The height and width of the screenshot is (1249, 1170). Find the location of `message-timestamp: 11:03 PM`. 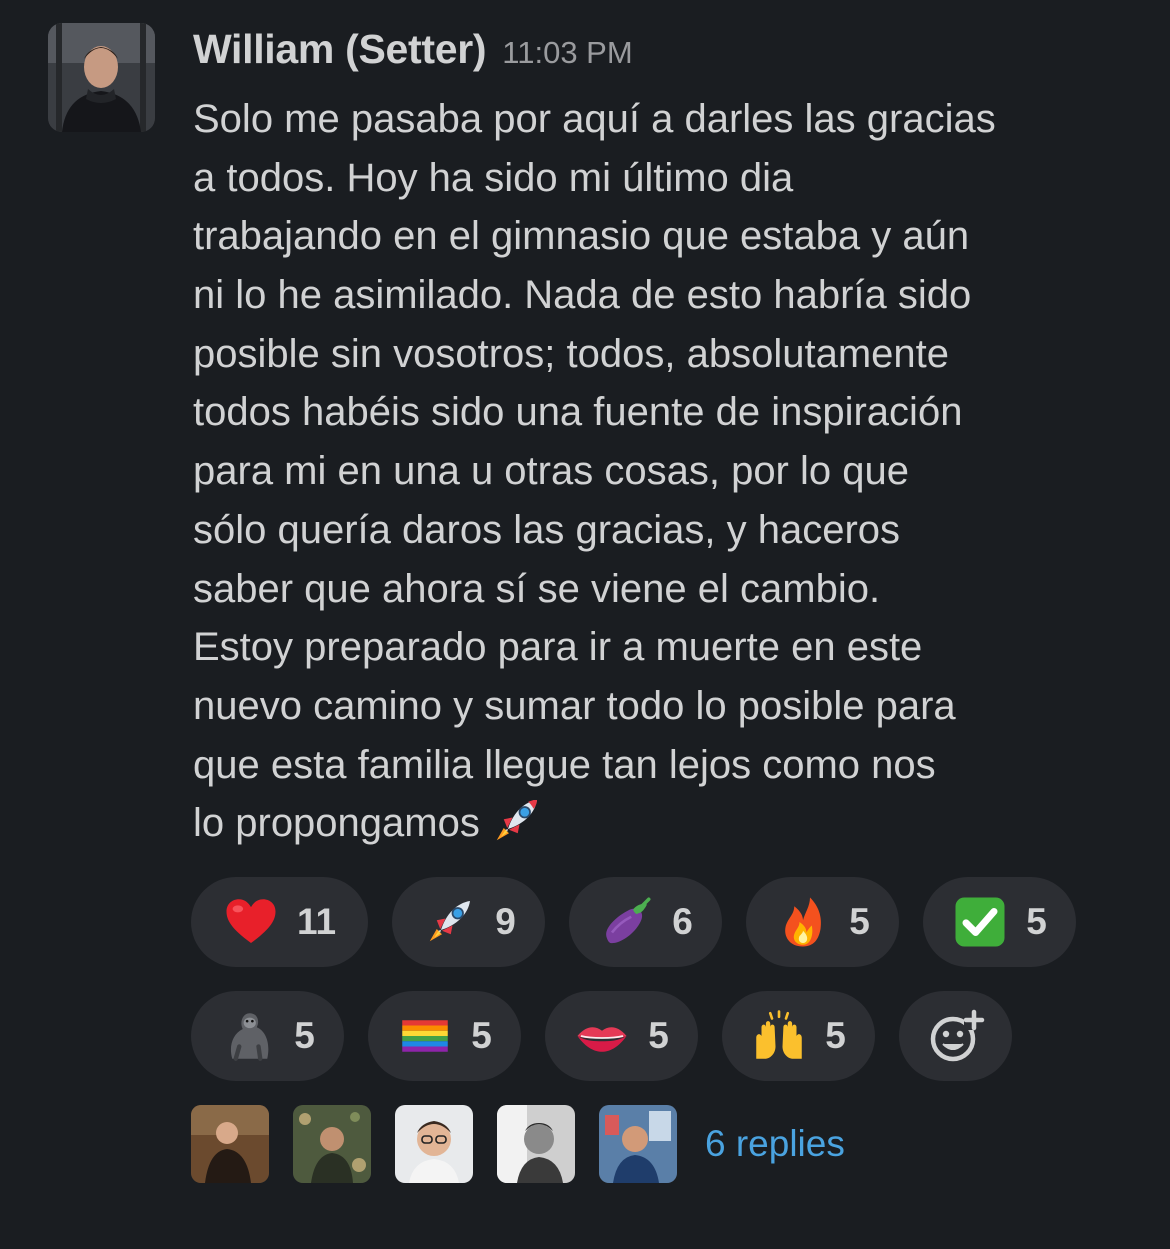

message-timestamp: 11:03 PM is located at coordinates (567, 53).